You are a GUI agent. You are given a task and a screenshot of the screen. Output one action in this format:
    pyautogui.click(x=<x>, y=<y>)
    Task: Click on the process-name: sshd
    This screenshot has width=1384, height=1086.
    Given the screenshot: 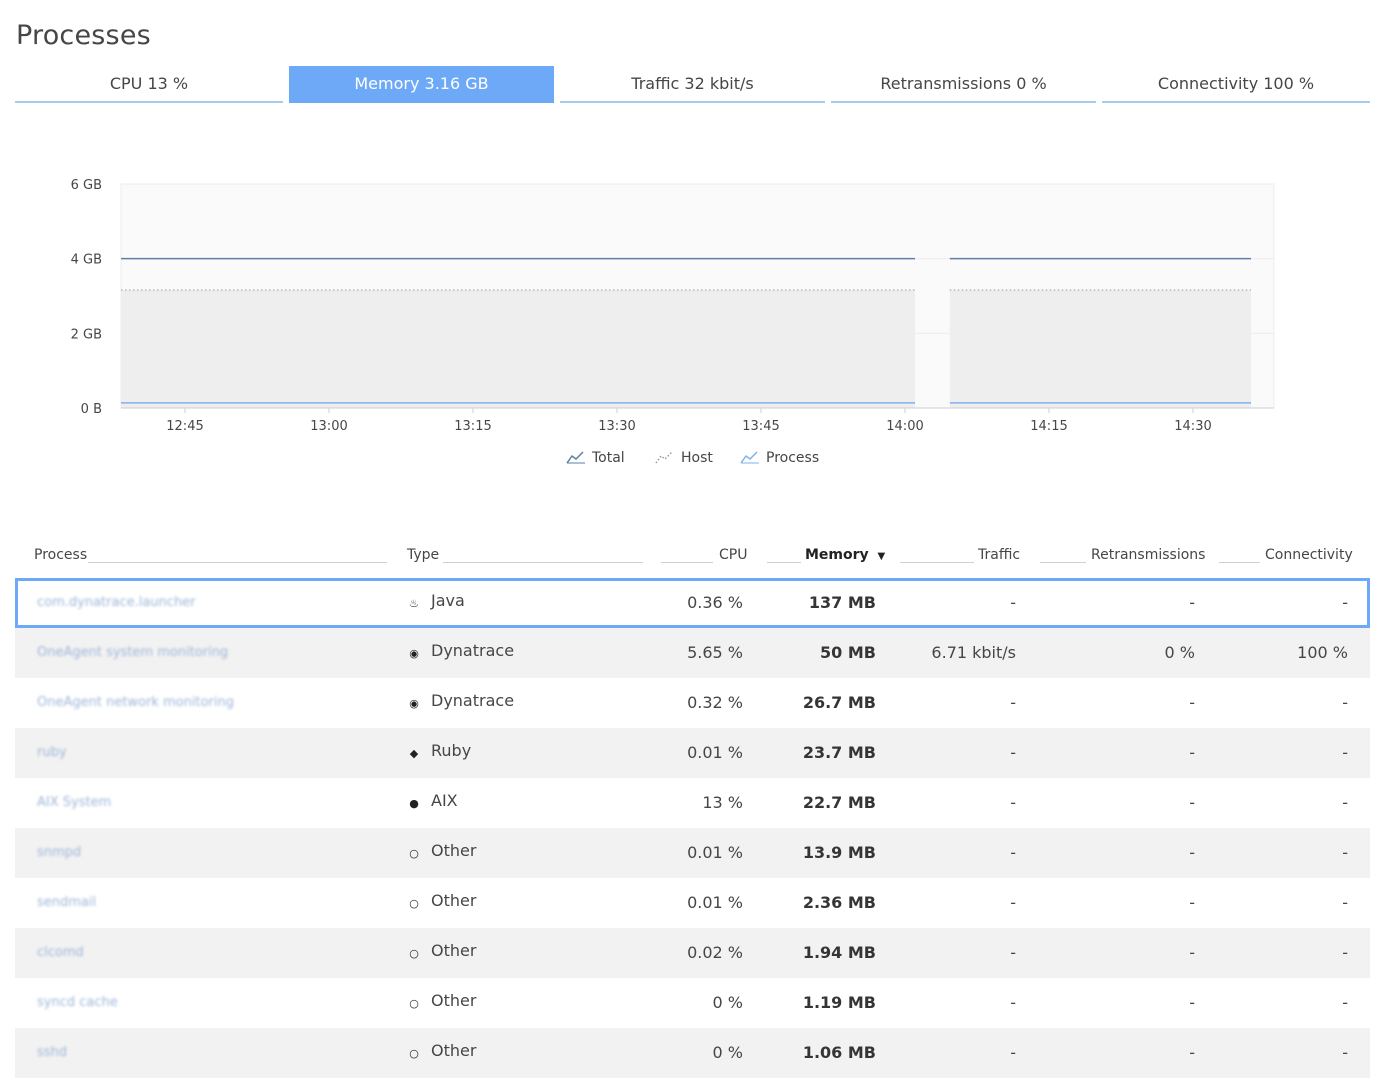 What is the action you would take?
    pyautogui.click(x=52, y=1053)
    